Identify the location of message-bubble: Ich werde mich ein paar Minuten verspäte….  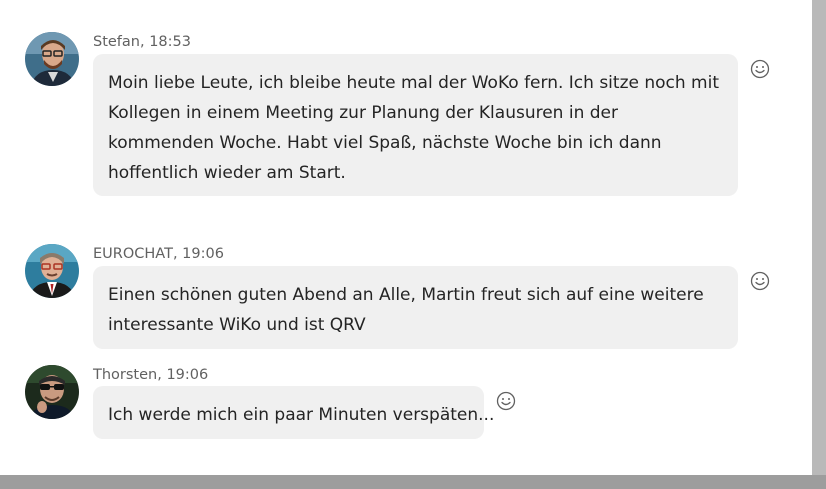
(293, 412).